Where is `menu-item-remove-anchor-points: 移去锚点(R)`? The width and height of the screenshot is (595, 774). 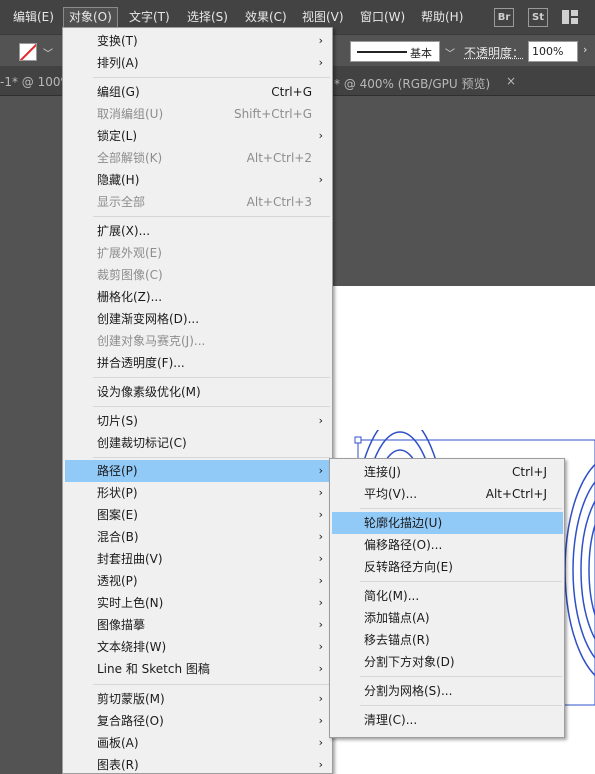 menu-item-remove-anchor-points: 移去锚点(R) is located at coordinates (447, 640).